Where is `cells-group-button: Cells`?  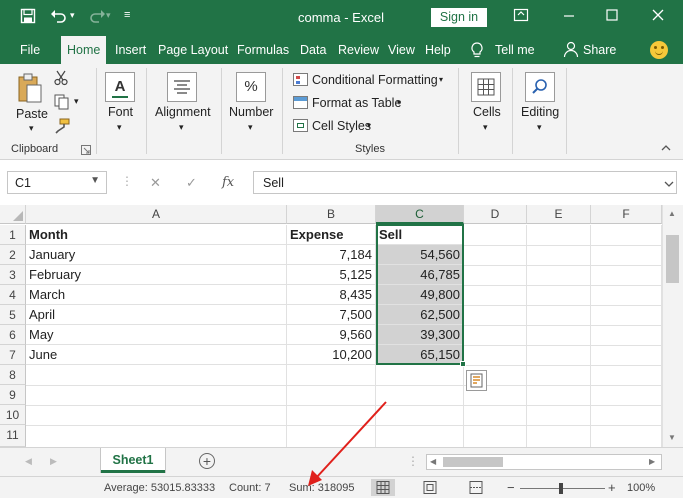 cells-group-button: Cells is located at coordinates (487, 112).